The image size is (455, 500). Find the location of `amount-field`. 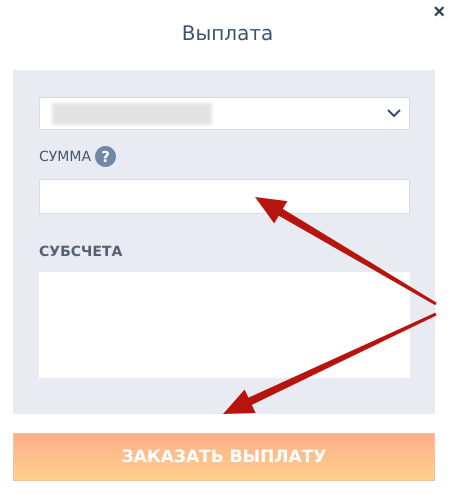

amount-field is located at coordinates (224, 196).